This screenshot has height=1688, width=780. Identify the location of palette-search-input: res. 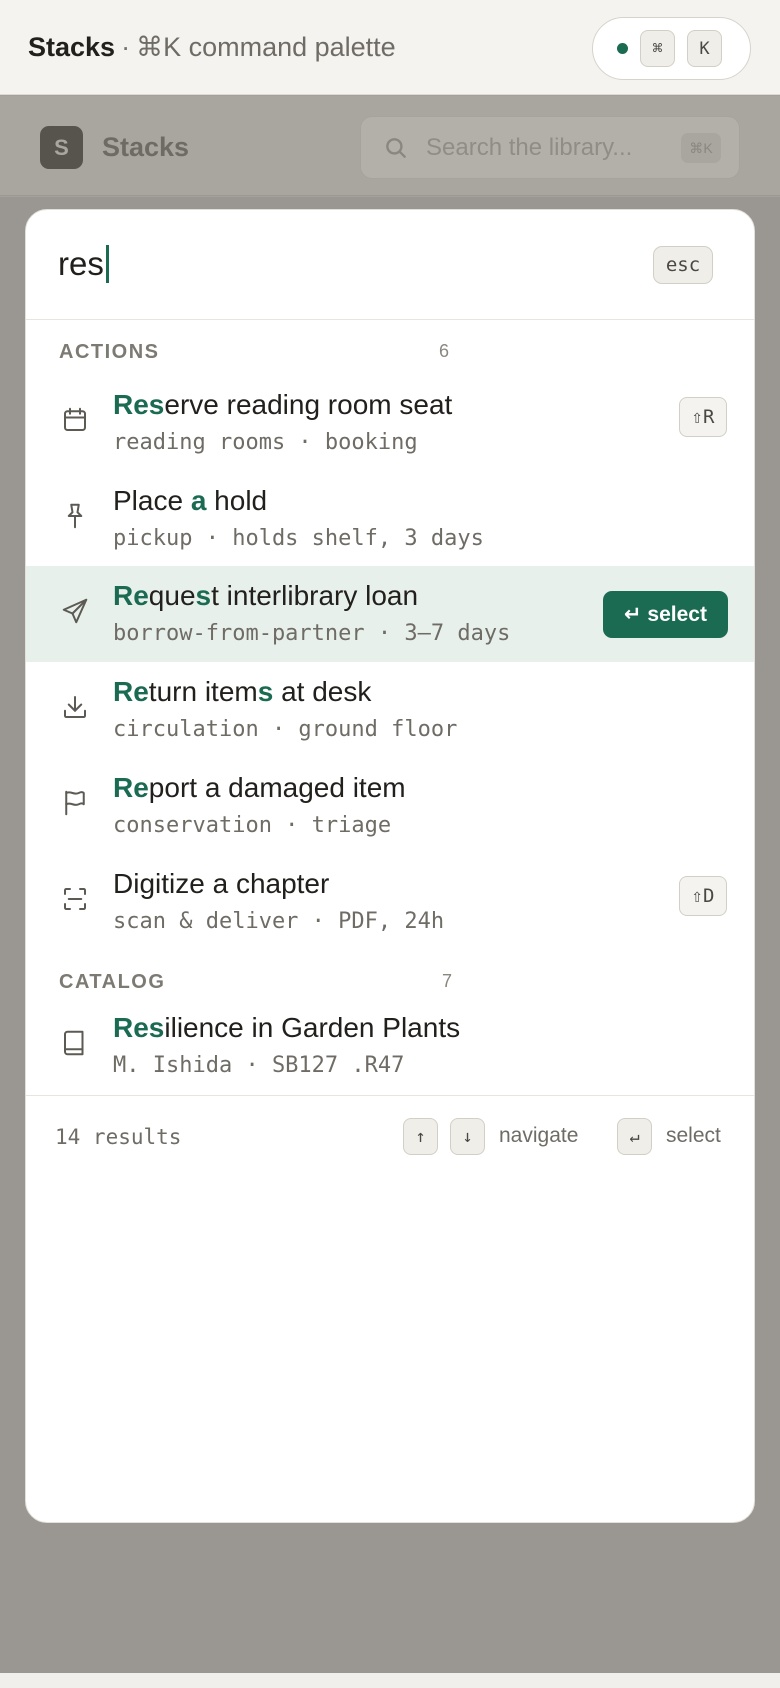
(83, 264).